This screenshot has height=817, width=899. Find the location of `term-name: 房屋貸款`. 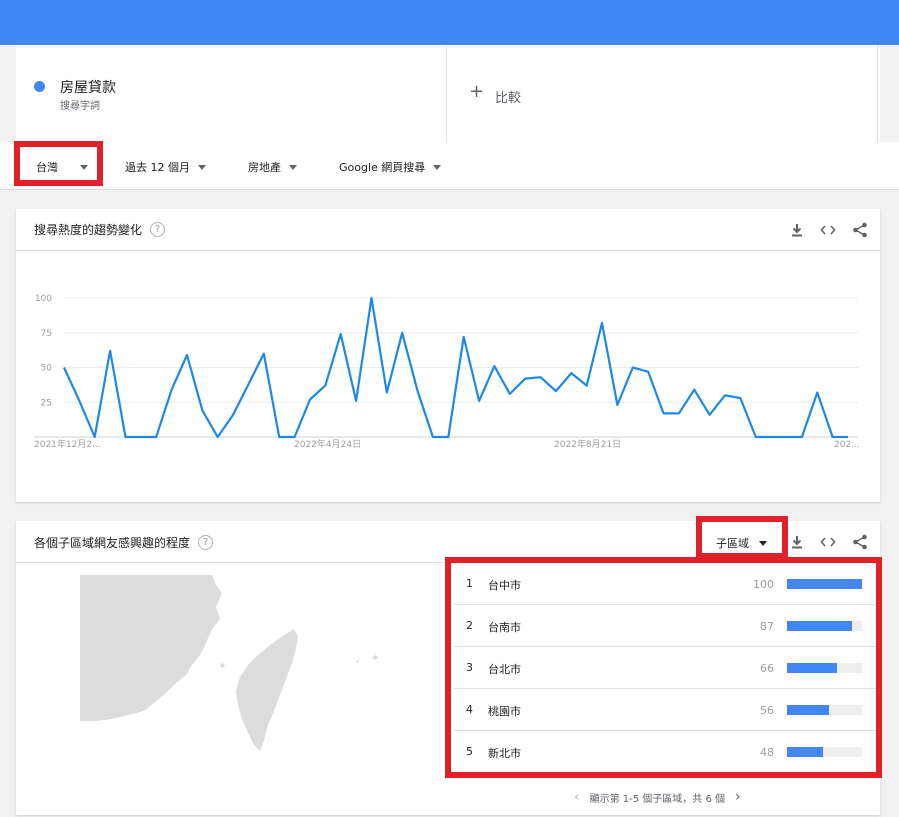

term-name: 房屋貸款 is located at coordinates (88, 88).